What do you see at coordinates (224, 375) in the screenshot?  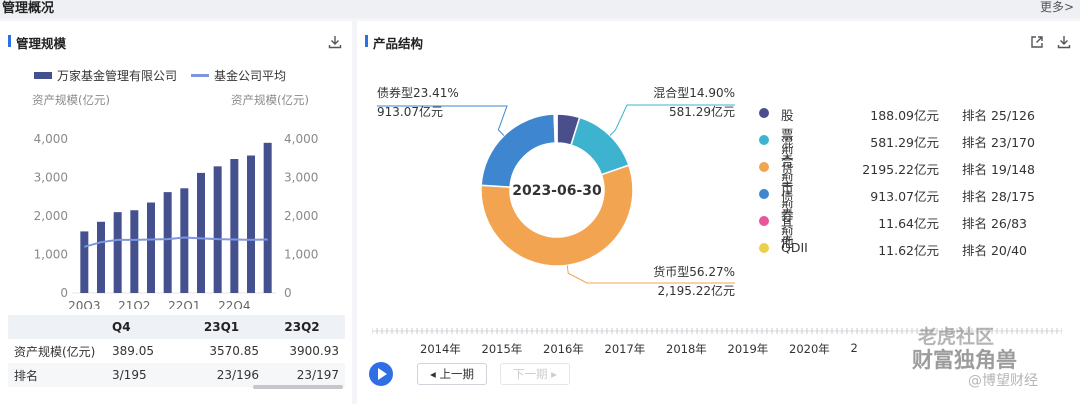 I see `cell-rank-23q1: 23/196` at bounding box center [224, 375].